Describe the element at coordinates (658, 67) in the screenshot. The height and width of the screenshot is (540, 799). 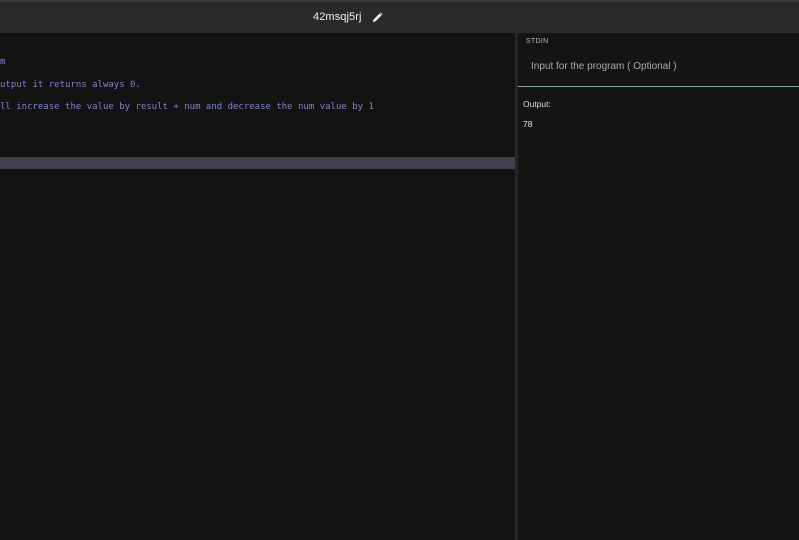
I see `stdin-input` at that location.